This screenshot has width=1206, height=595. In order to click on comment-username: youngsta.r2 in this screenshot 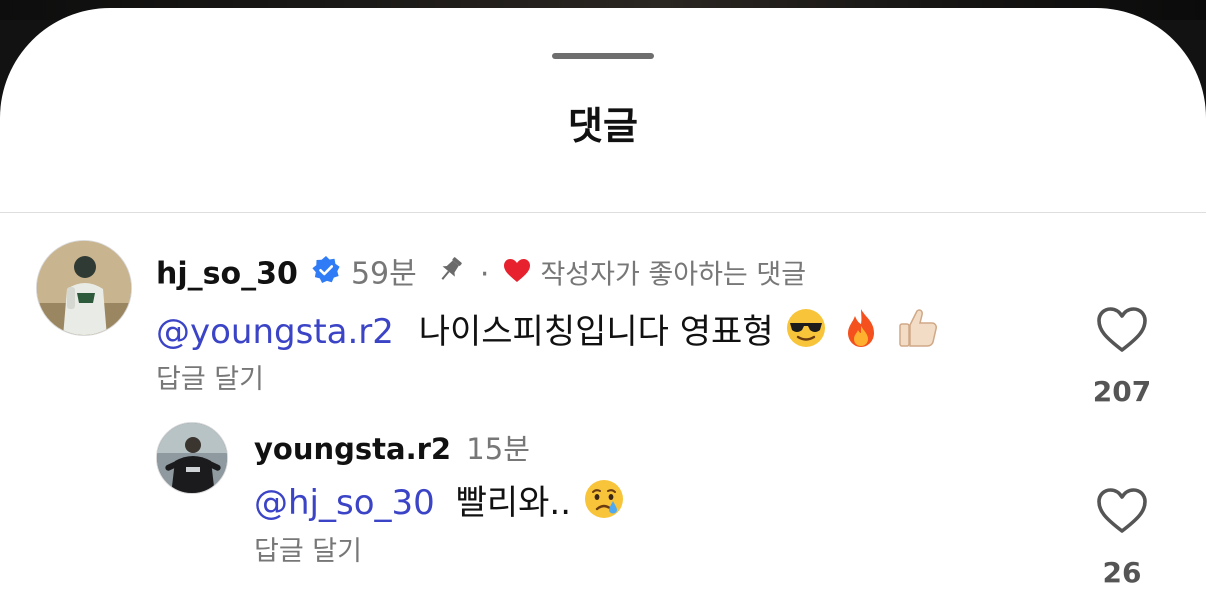, I will do `click(352, 449)`.